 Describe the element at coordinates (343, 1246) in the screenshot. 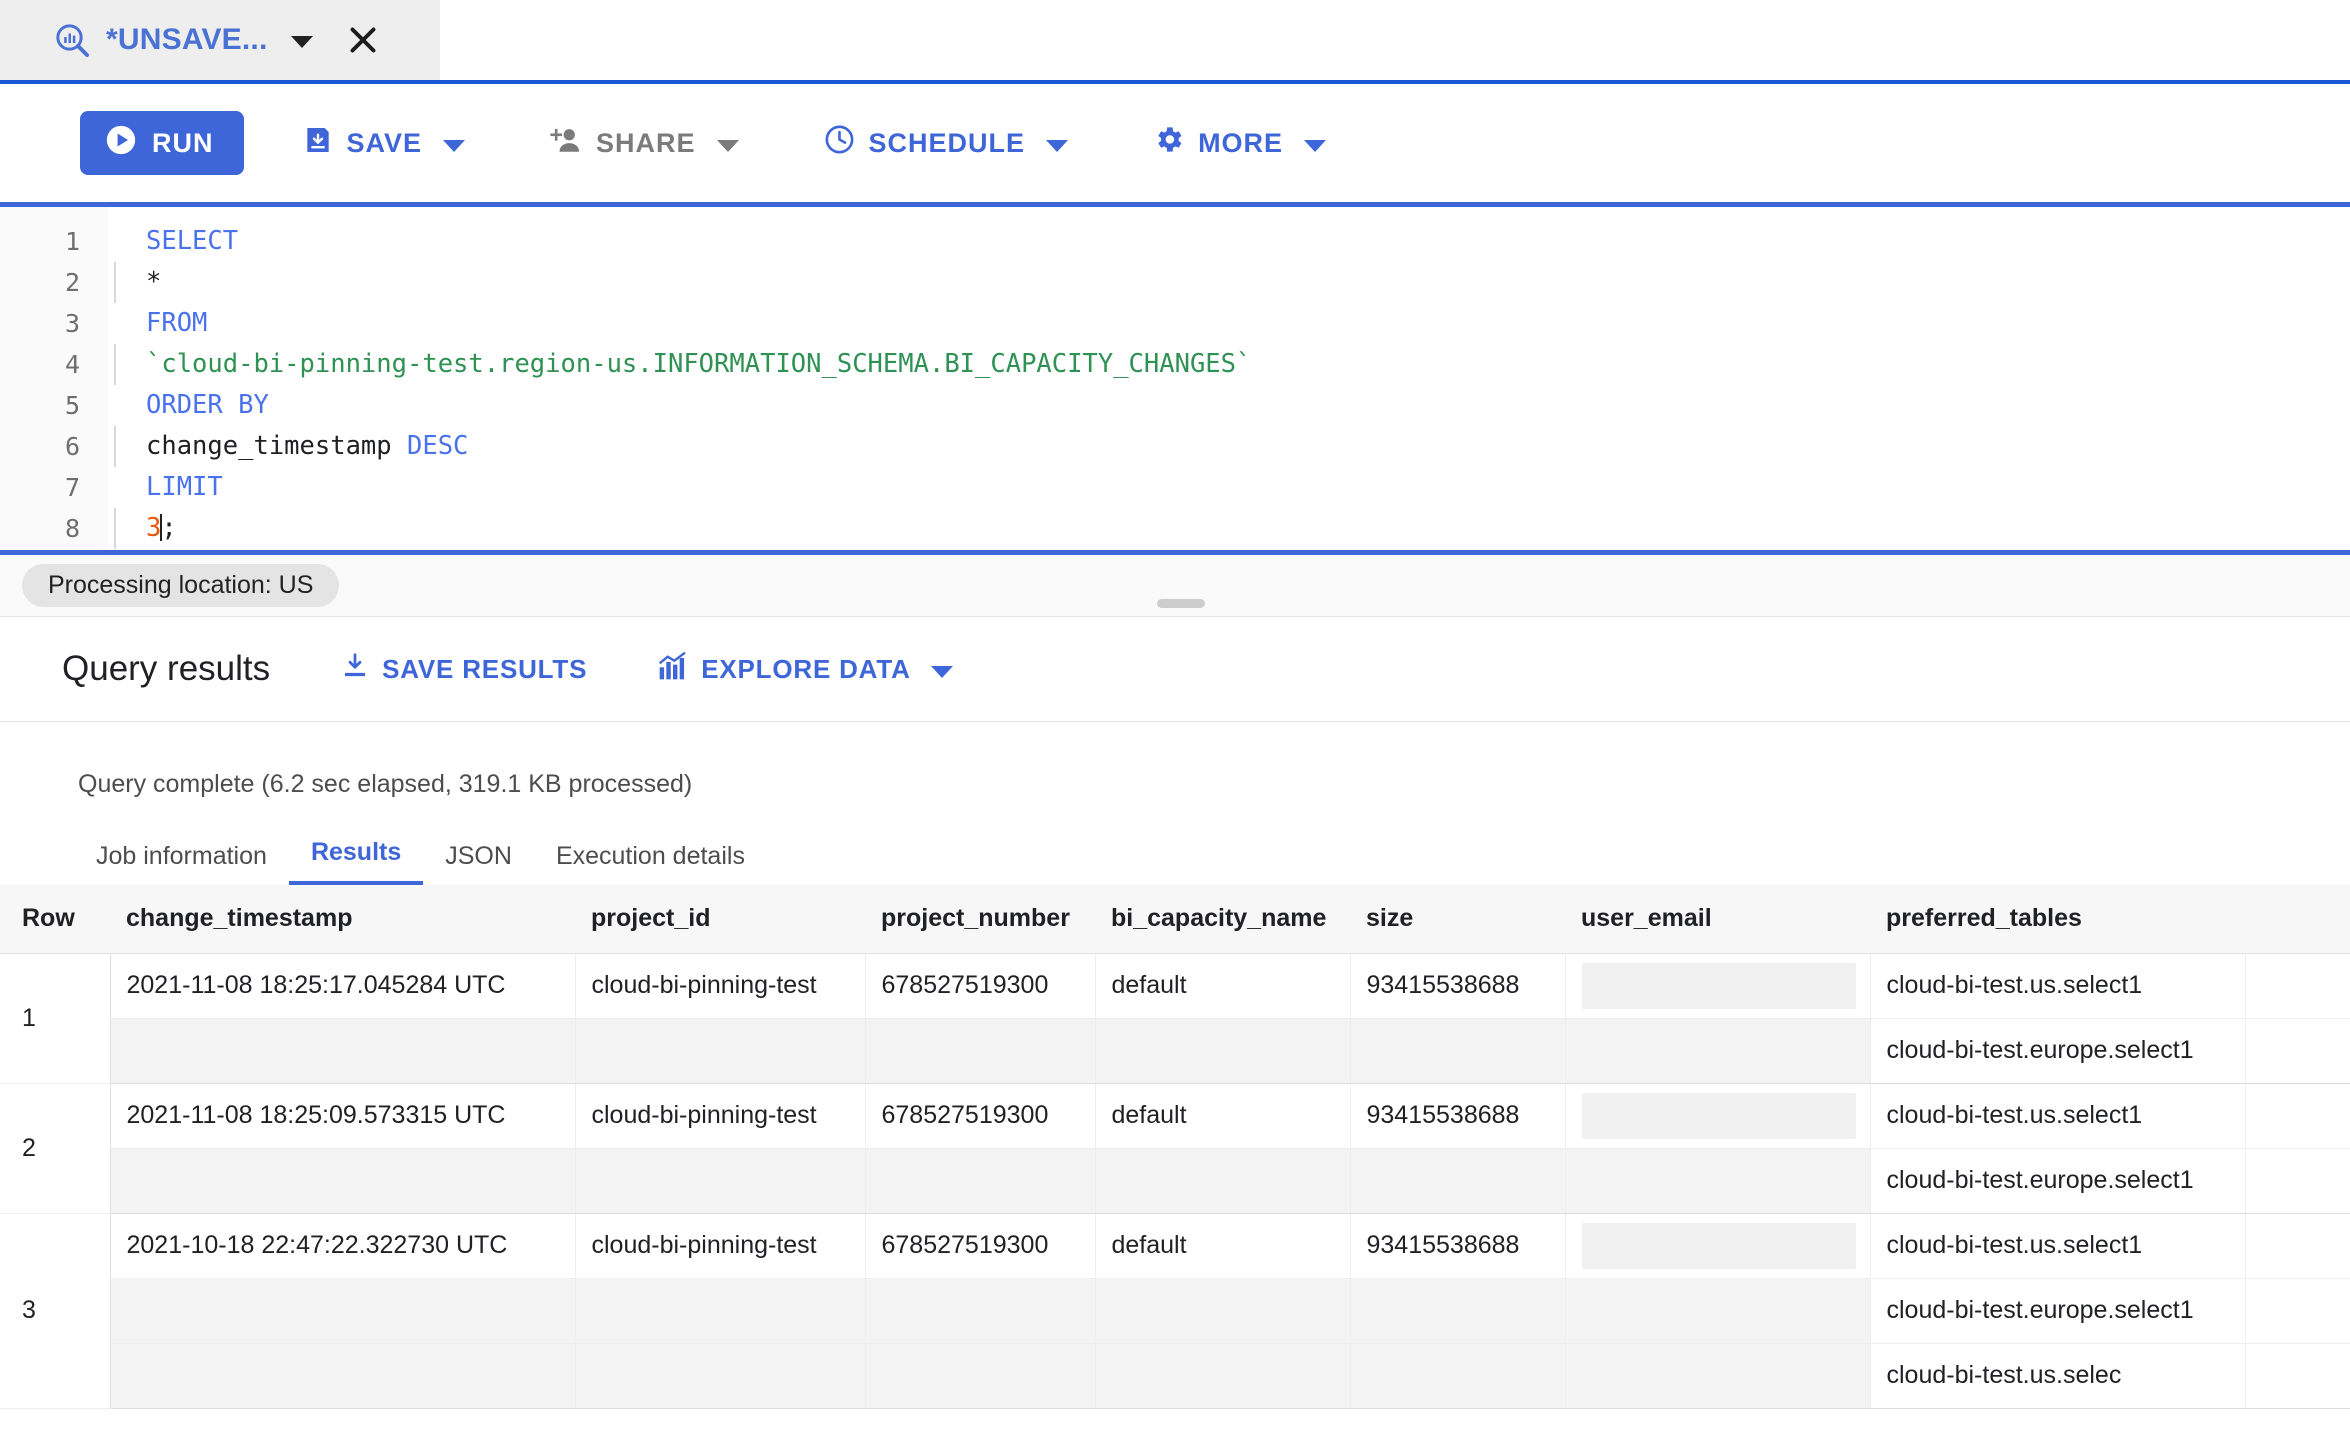

I see `cell-change-timestamp: 2021-10-18 22:47:22.322730 UTC` at that location.